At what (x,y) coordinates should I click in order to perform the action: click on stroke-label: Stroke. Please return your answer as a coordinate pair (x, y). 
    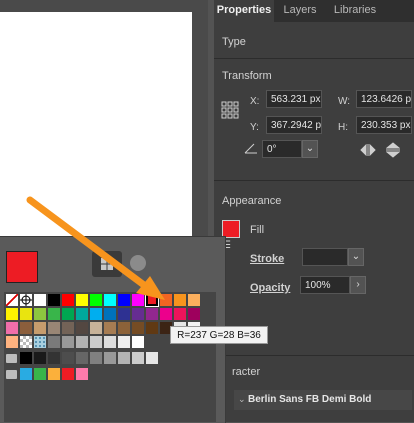
    Looking at the image, I should click on (267, 259).